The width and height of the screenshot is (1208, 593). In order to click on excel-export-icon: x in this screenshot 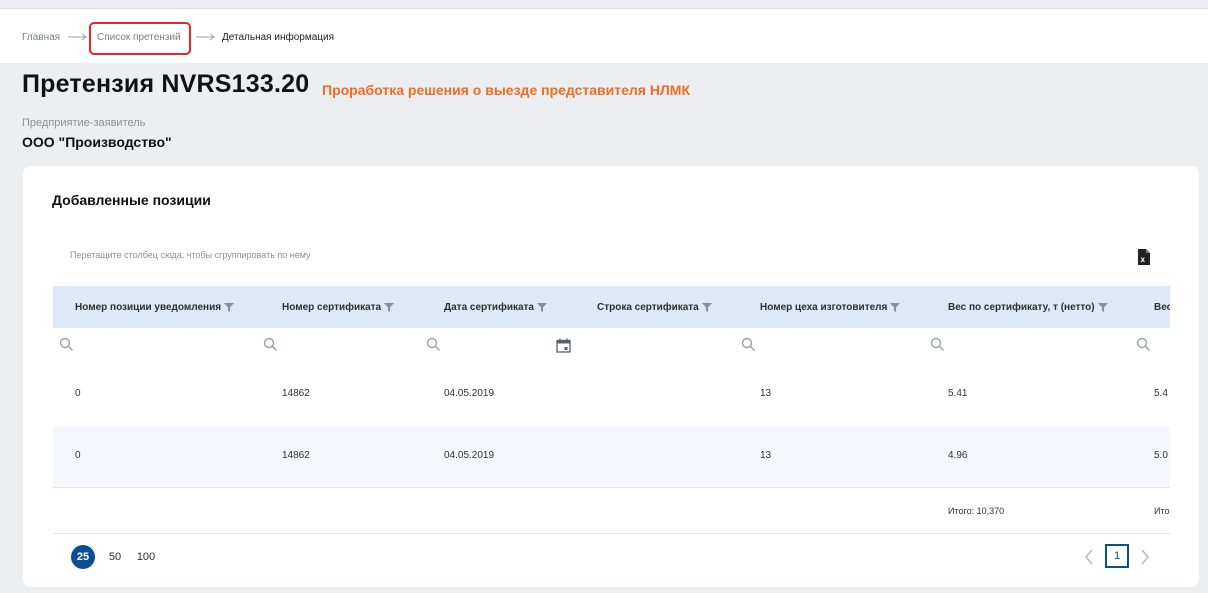, I will do `click(1144, 257)`.